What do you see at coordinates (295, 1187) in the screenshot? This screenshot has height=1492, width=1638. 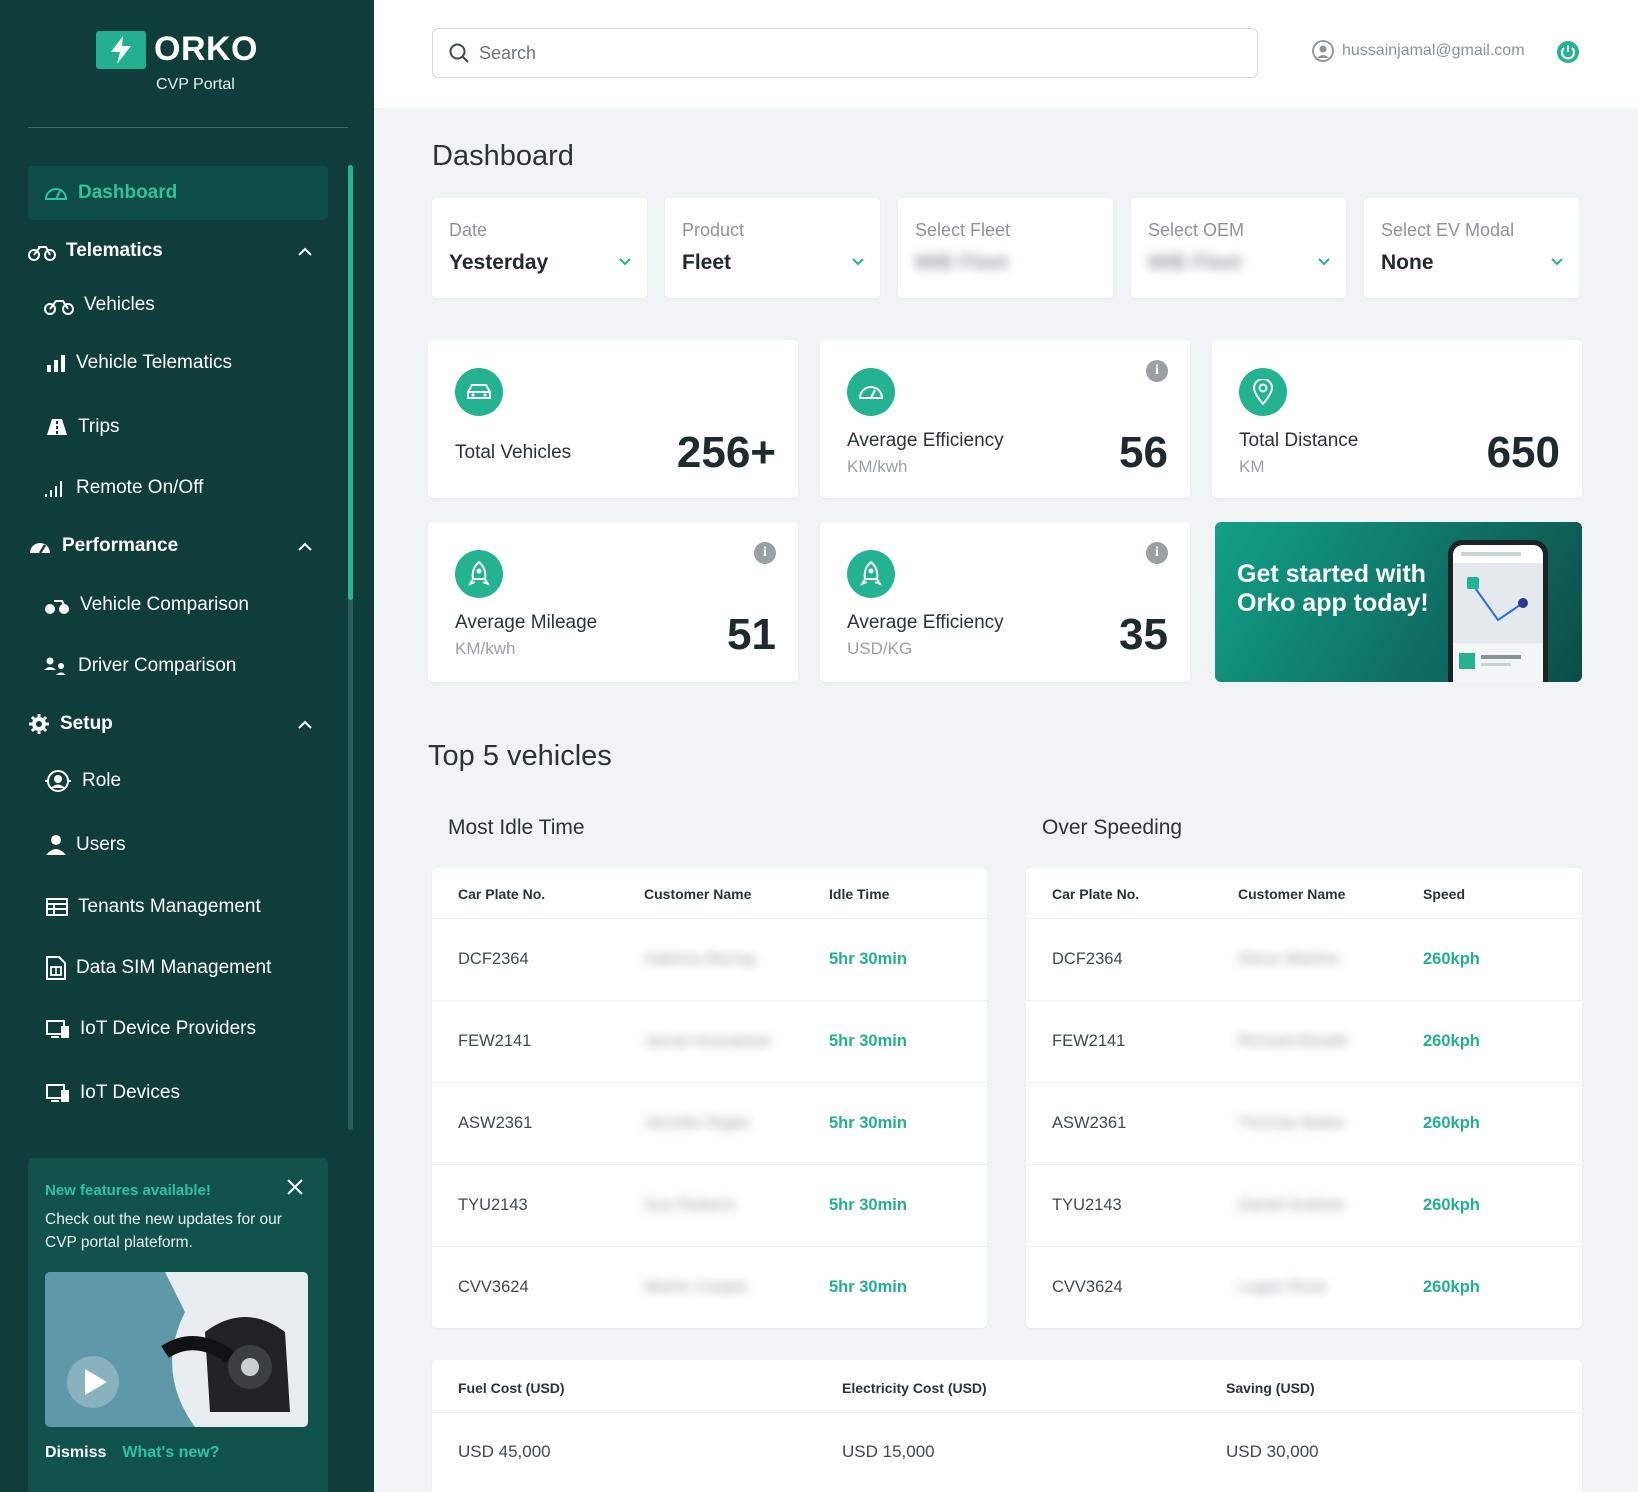 I see `close-icon` at bounding box center [295, 1187].